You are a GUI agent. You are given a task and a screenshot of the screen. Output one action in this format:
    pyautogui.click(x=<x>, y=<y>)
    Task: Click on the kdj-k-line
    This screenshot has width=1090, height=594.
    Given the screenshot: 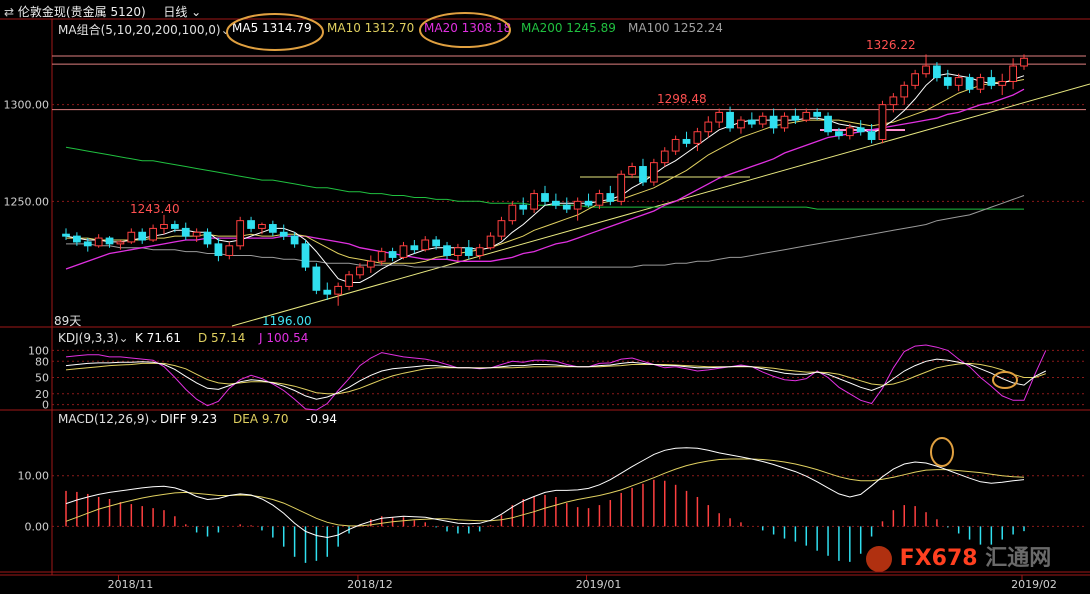 What is the action you would take?
    pyautogui.click(x=556, y=379)
    